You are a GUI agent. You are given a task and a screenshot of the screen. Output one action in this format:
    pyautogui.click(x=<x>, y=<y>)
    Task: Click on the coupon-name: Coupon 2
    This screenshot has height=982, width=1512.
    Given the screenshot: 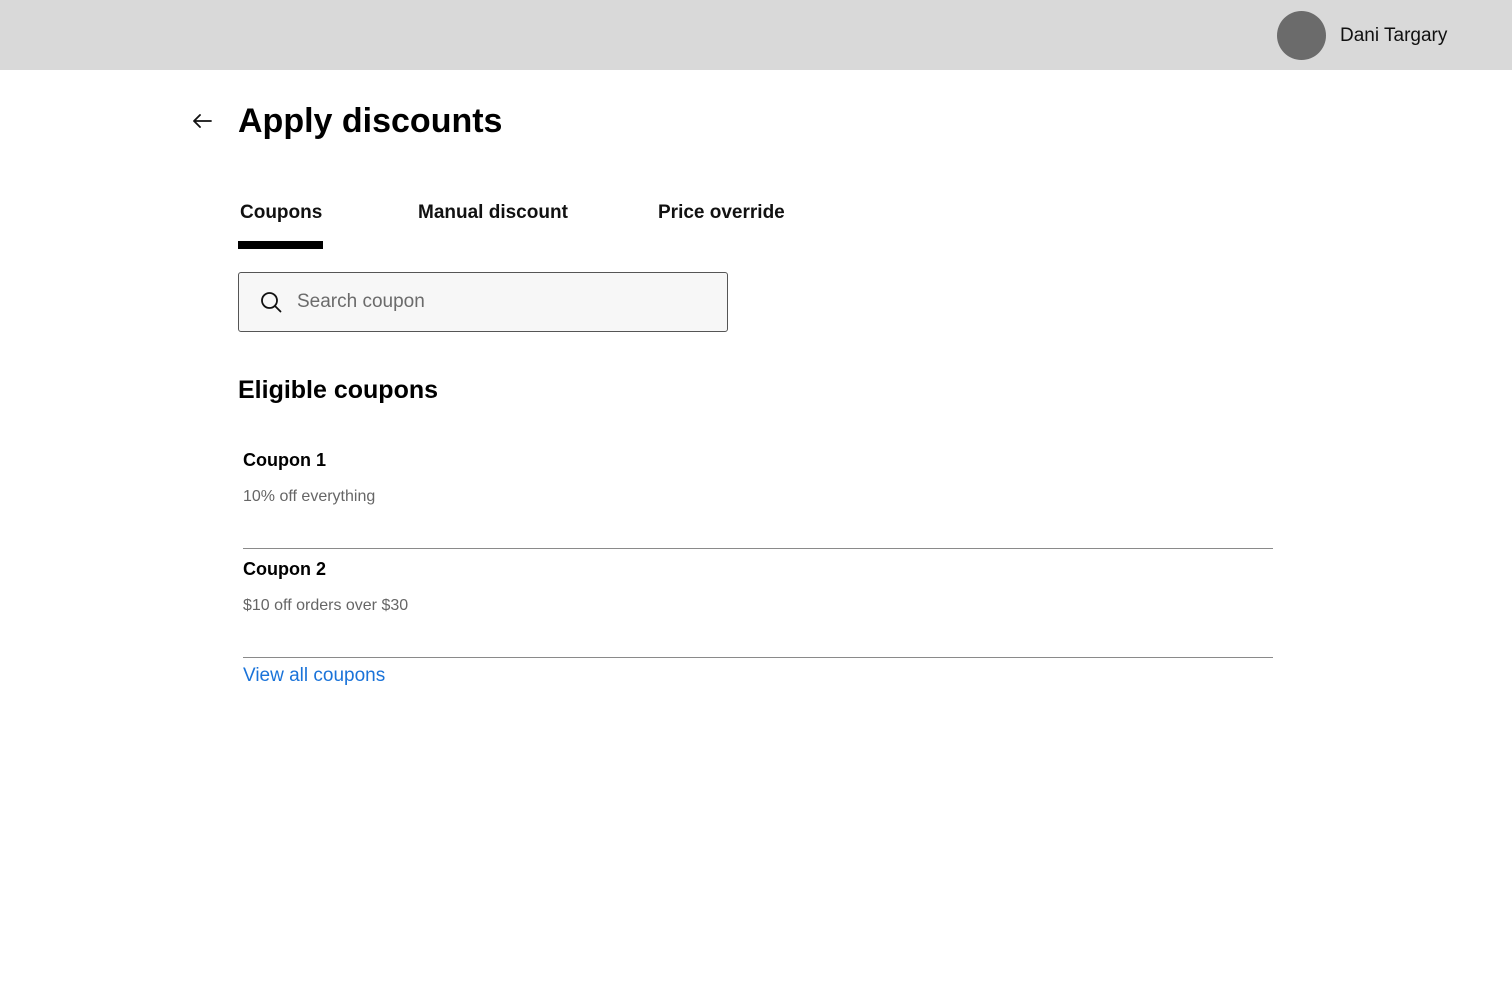 What is the action you would take?
    pyautogui.click(x=284, y=569)
    